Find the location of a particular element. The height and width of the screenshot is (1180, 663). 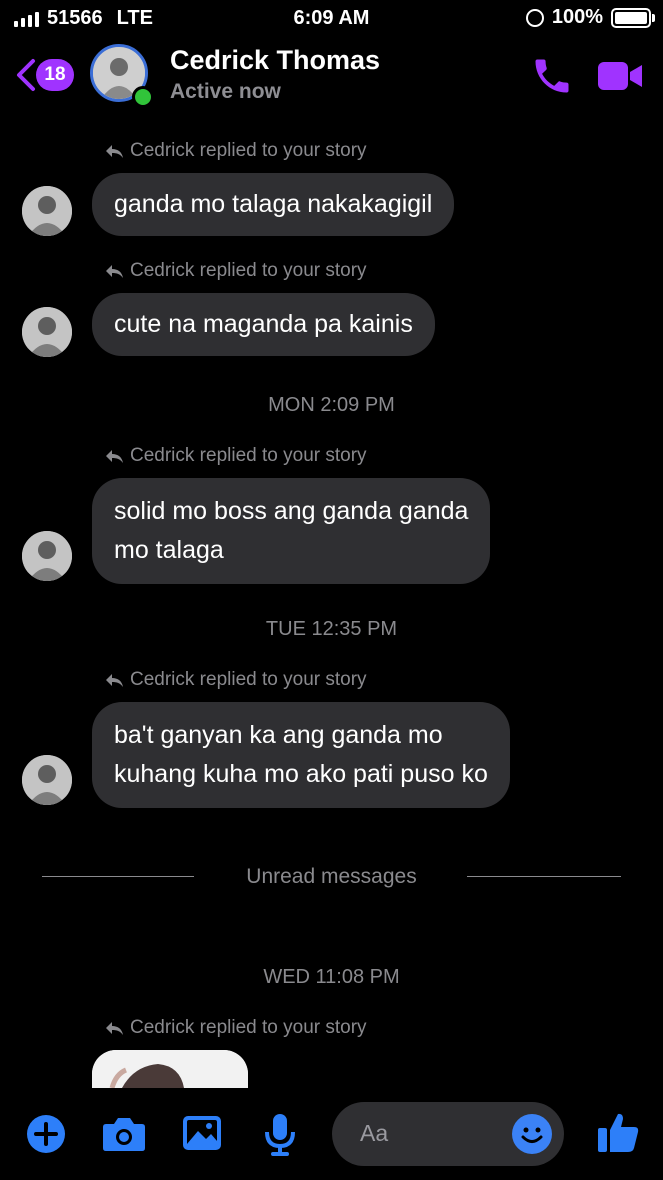

back-chevron-icon is located at coordinates (26, 75).